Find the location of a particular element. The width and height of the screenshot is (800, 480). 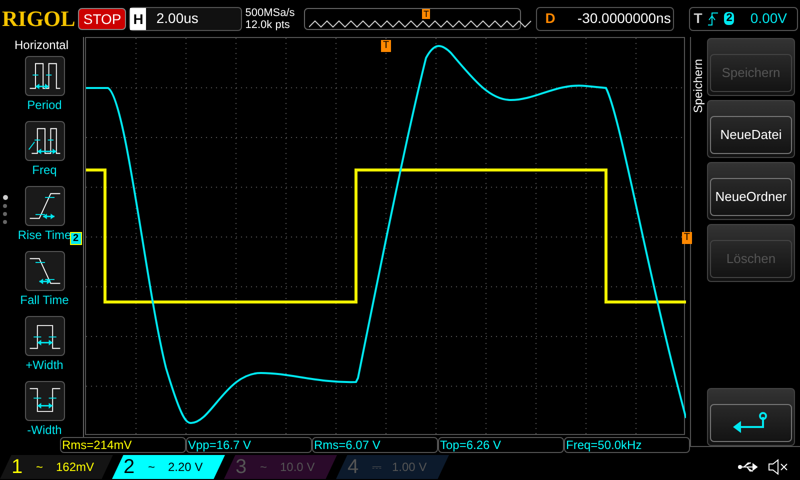

menu-title: Speichern is located at coordinates (698, 87).